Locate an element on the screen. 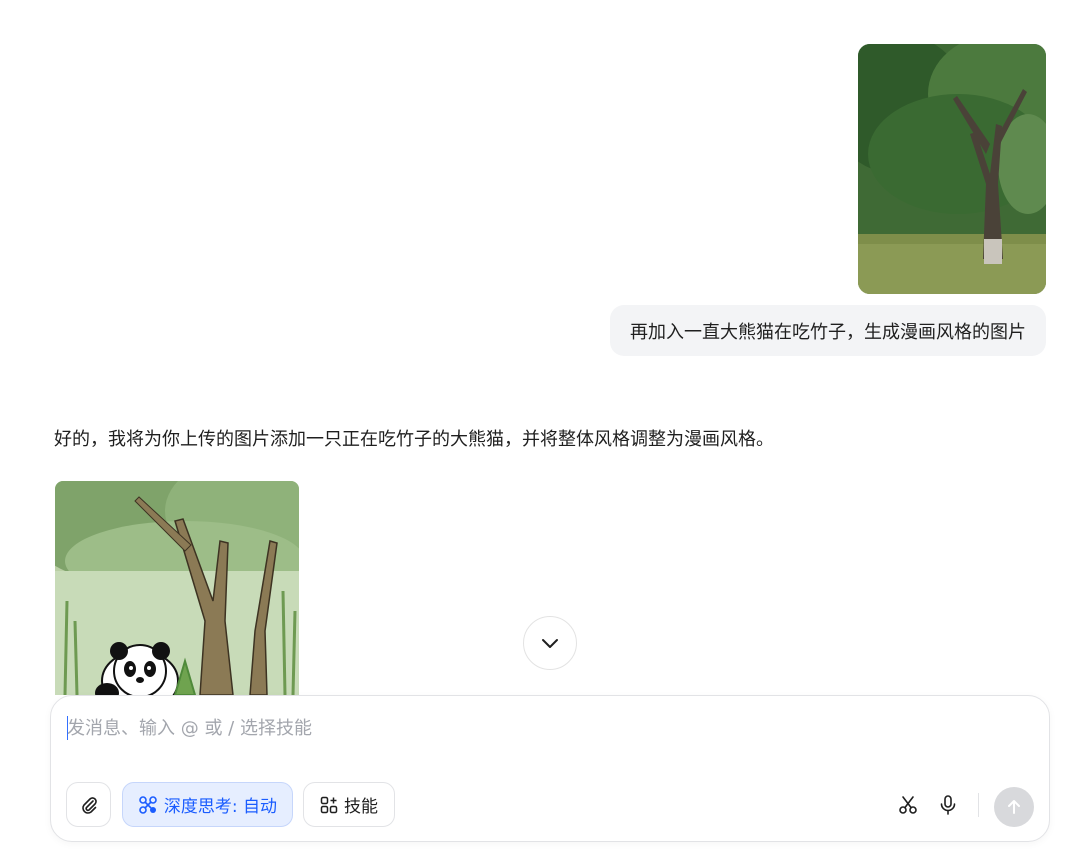 This screenshot has height=850, width=1082. toolbar-divider is located at coordinates (978, 805).